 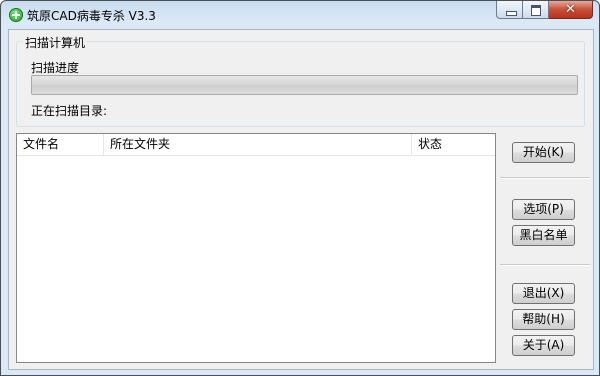 I want to click on scan-group-title: 扫描计算机, so click(x=55, y=42).